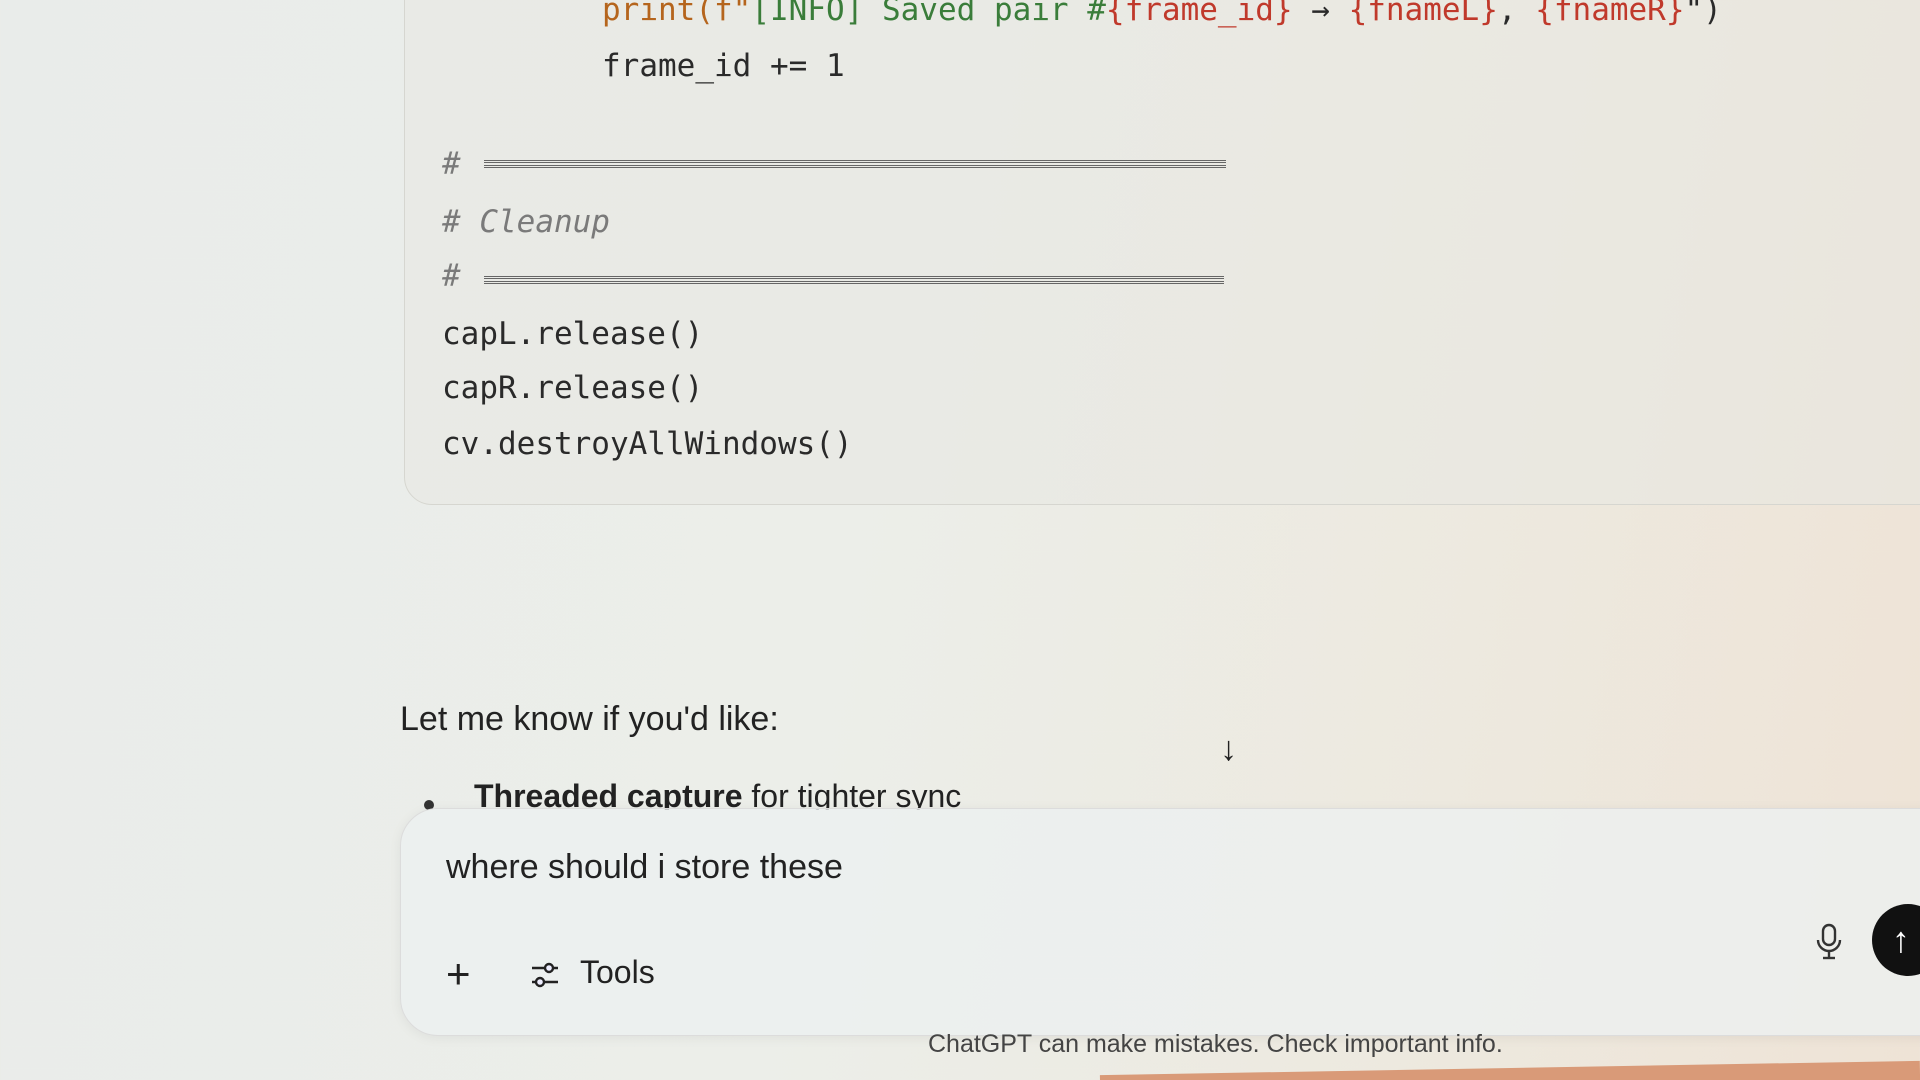 This screenshot has height=1080, width=1920. I want to click on tools-button: Tools, so click(617, 972).